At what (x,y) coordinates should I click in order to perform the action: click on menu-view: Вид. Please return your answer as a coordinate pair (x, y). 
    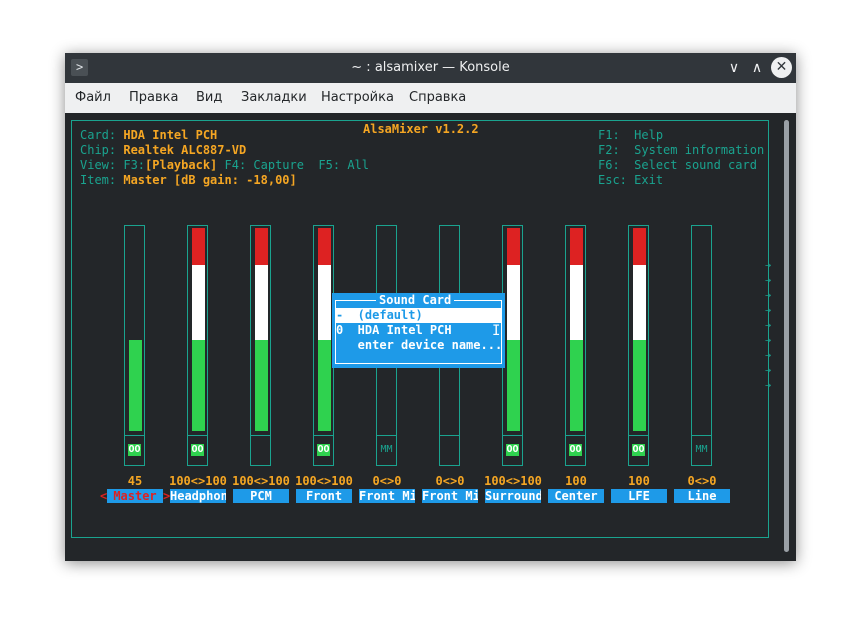
    Looking at the image, I should click on (209, 97).